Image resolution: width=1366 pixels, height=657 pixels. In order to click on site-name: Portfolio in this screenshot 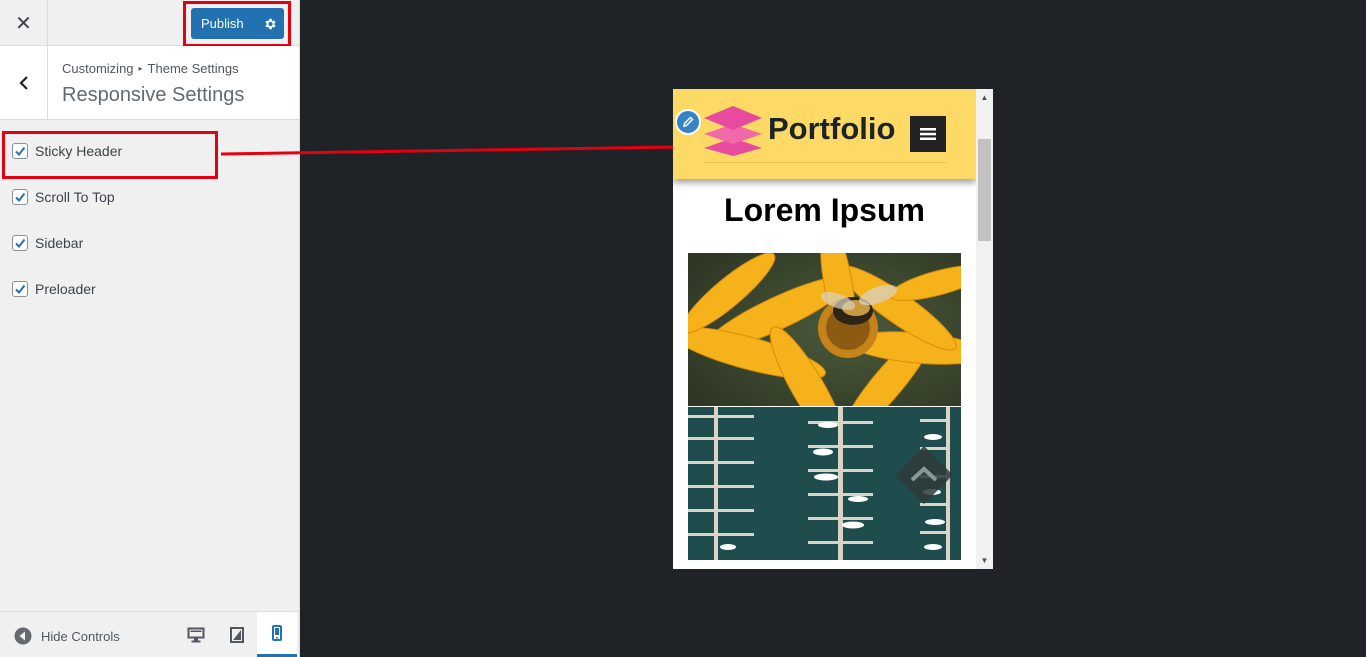, I will do `click(831, 129)`.